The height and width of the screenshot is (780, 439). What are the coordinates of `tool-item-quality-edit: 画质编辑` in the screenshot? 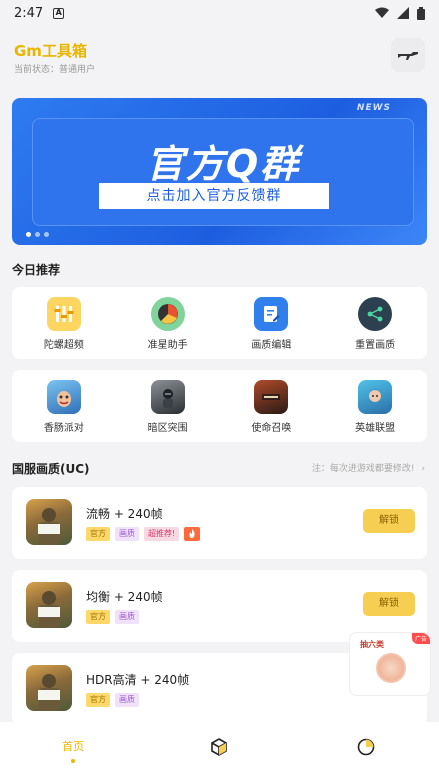 It's located at (272, 323).